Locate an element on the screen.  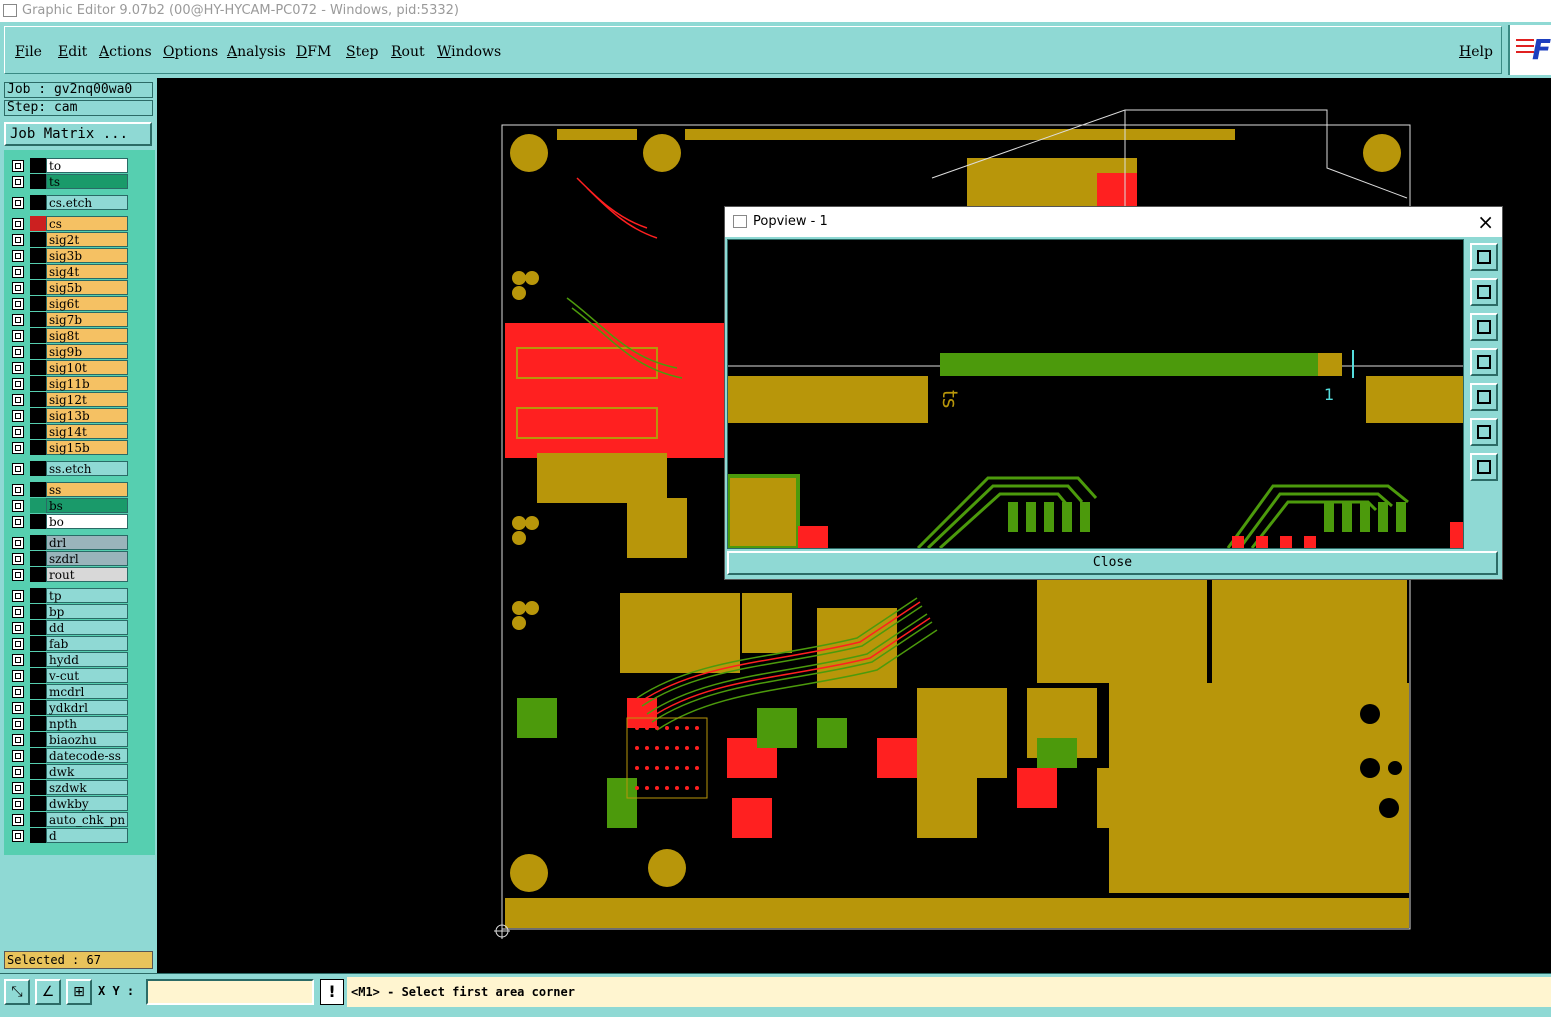
layer-row-sig11b: sig11b is located at coordinates (68, 384).